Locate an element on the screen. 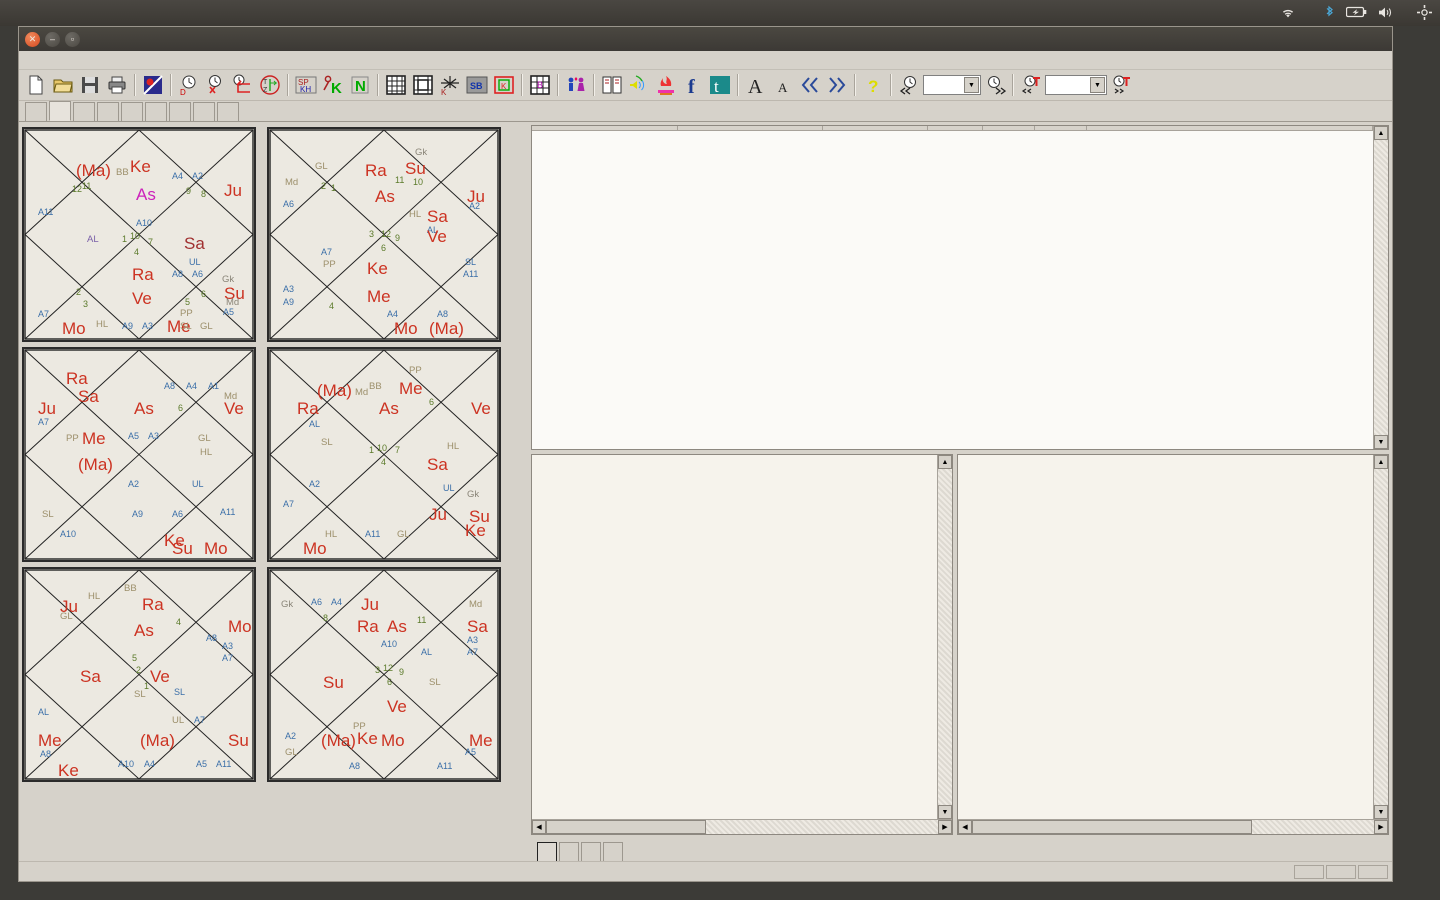  natal-chart-d10: Ra Sa A8 A4 A1 Md Ju As 6 Ve A7 PP Me A5 is located at coordinates (142, 453).